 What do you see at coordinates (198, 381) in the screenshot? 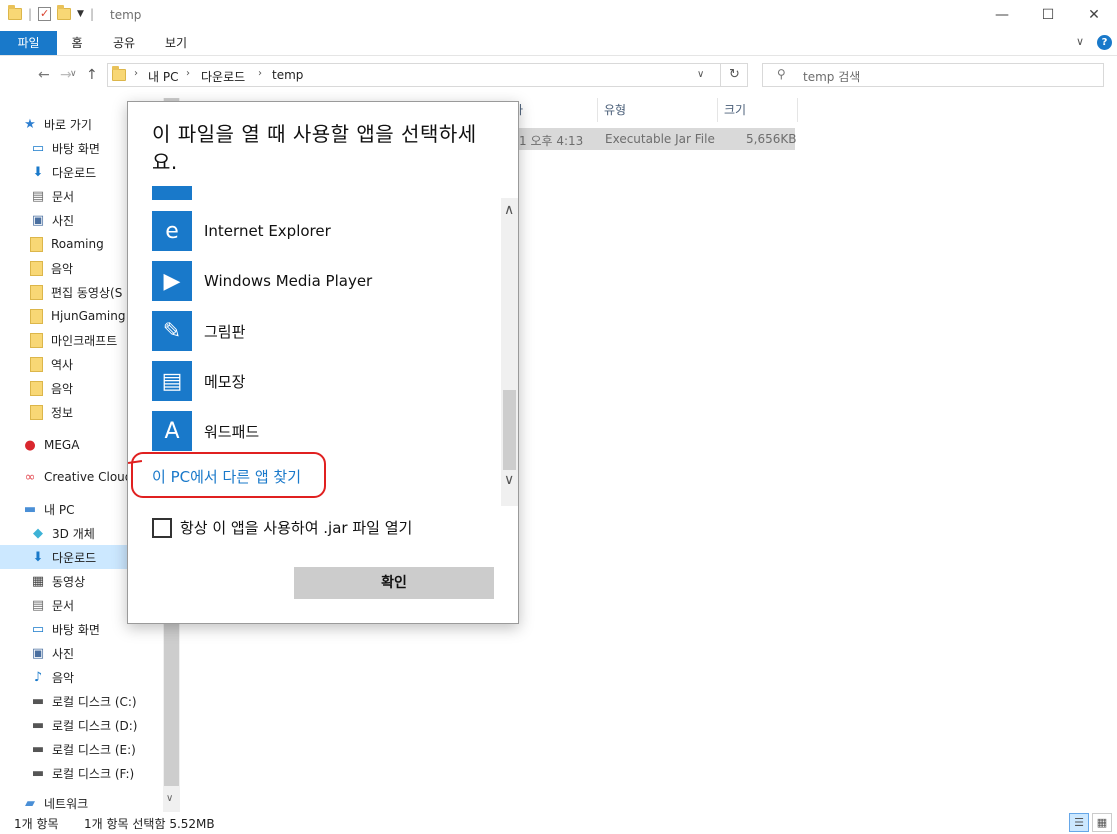
I see `app-item: ▤ 메모장` at bounding box center [198, 381].